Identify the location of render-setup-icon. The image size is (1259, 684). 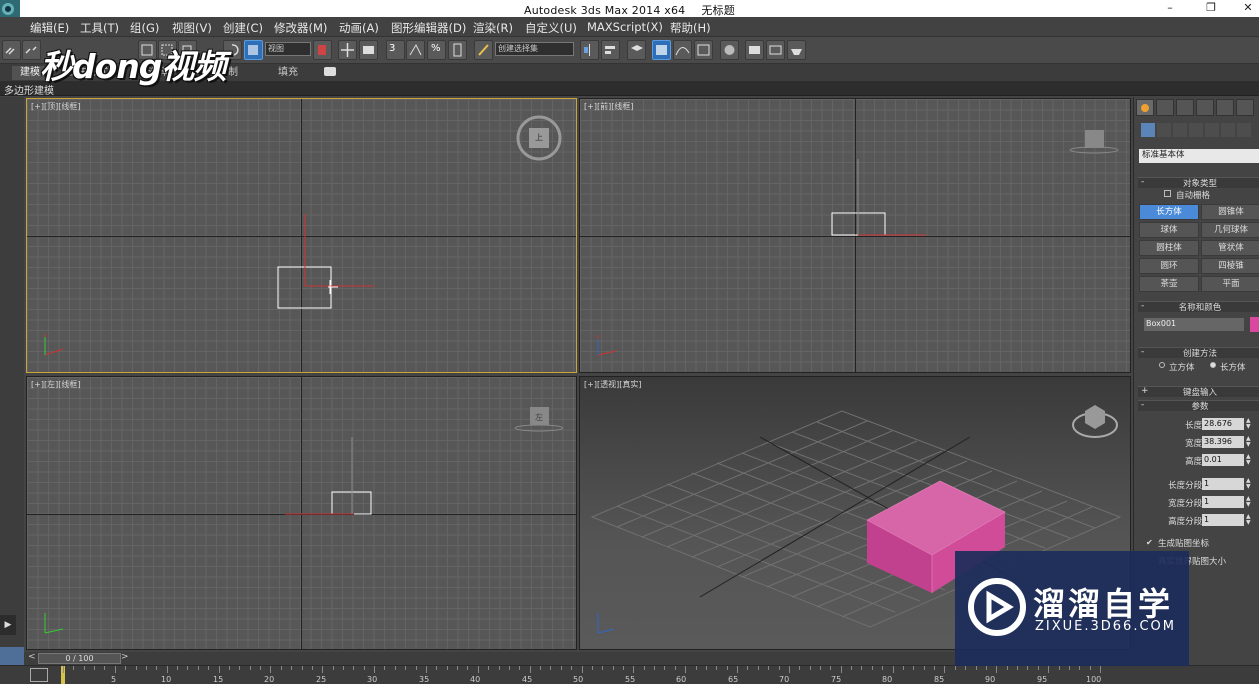
(754, 50).